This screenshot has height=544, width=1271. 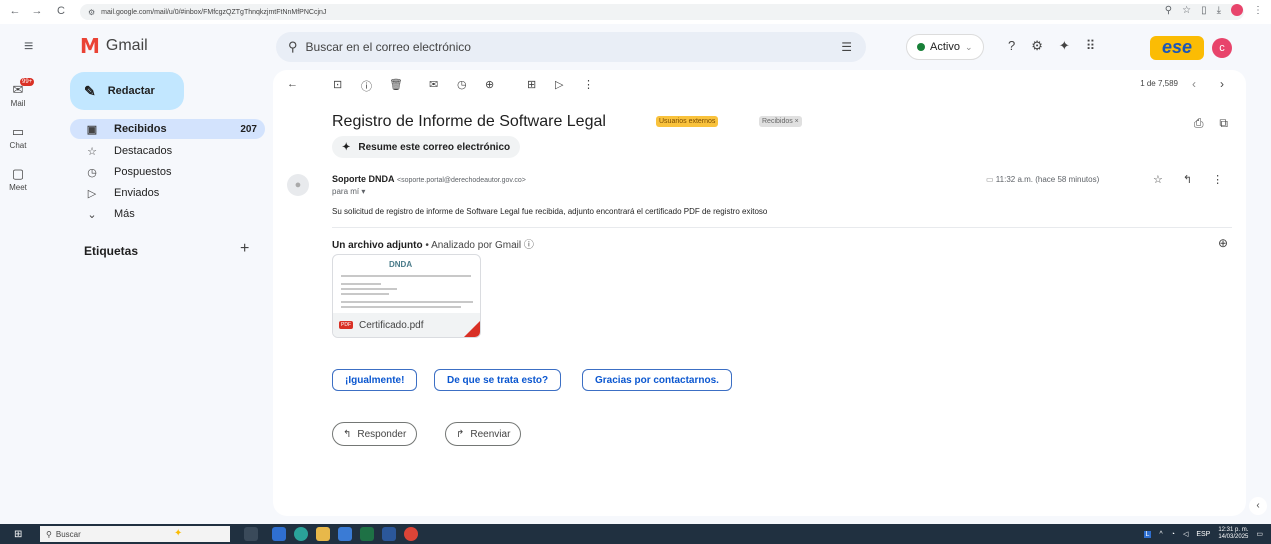 What do you see at coordinates (37, 11) in the screenshot?
I see `forward-arrow-icon: →` at bounding box center [37, 11].